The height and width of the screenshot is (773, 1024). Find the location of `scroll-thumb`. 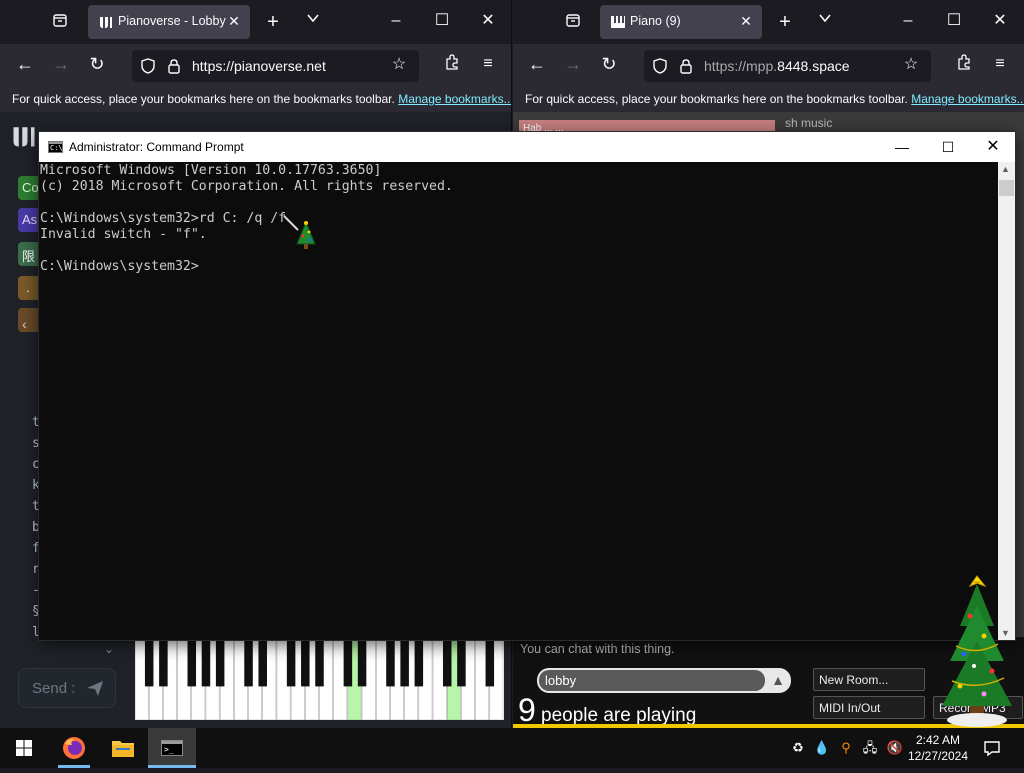

scroll-thumb is located at coordinates (1006, 188).